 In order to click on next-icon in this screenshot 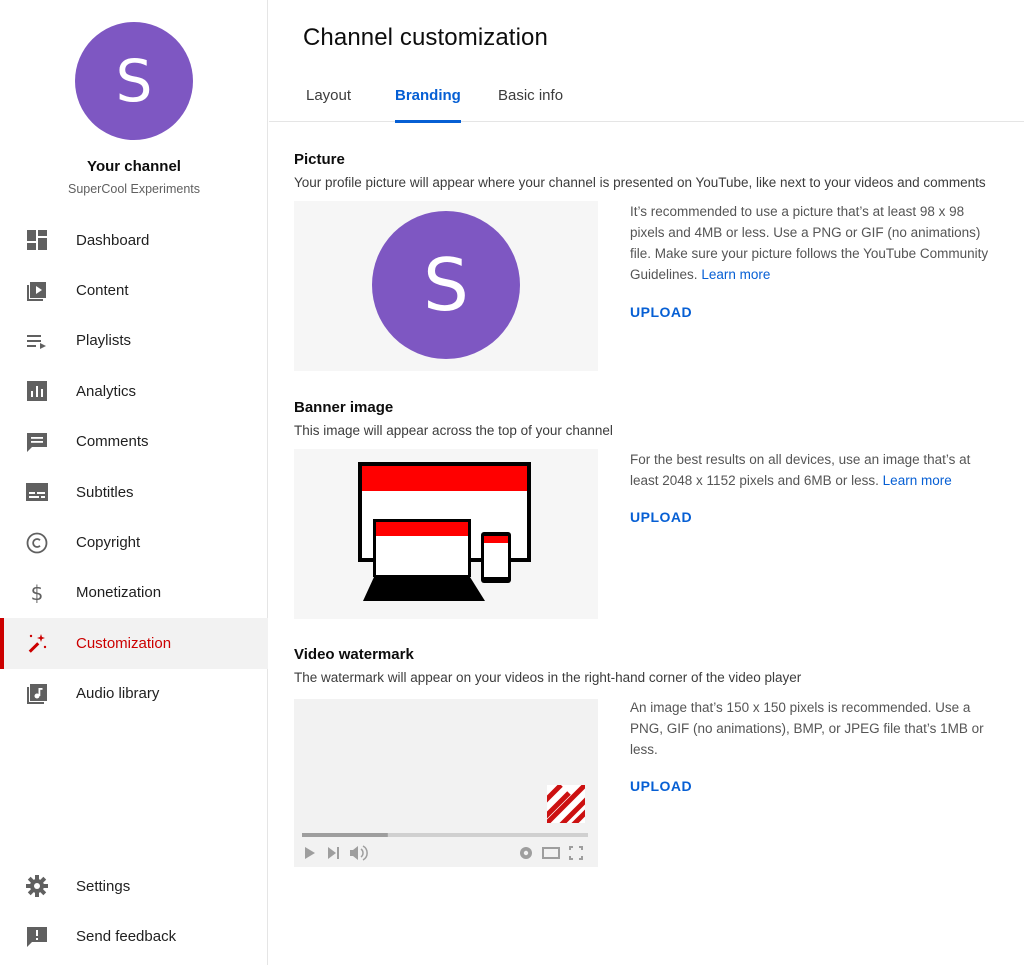, I will do `click(332, 853)`.